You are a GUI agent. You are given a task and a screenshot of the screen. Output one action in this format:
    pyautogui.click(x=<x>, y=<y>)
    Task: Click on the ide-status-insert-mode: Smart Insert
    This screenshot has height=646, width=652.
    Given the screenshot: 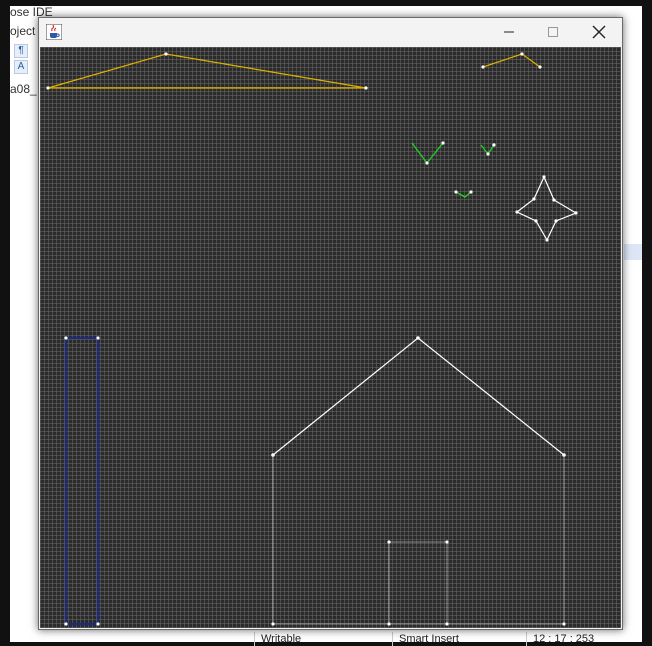 What is the action you would take?
    pyautogui.click(x=458, y=639)
    